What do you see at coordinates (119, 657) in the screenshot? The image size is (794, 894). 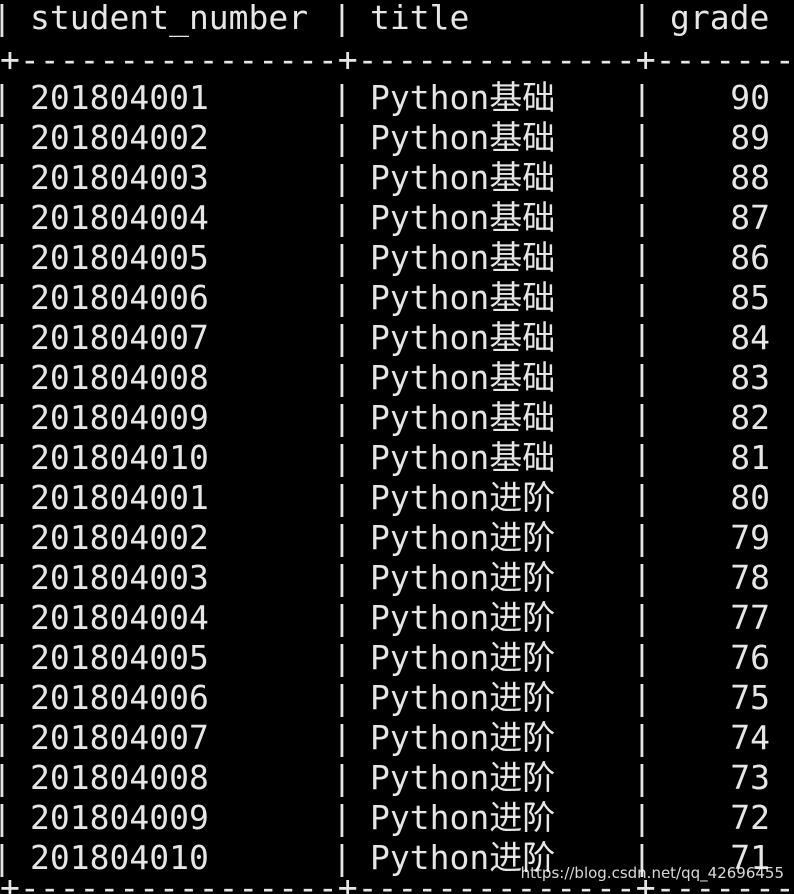 I see `cell-student-number: 201804005` at bounding box center [119, 657].